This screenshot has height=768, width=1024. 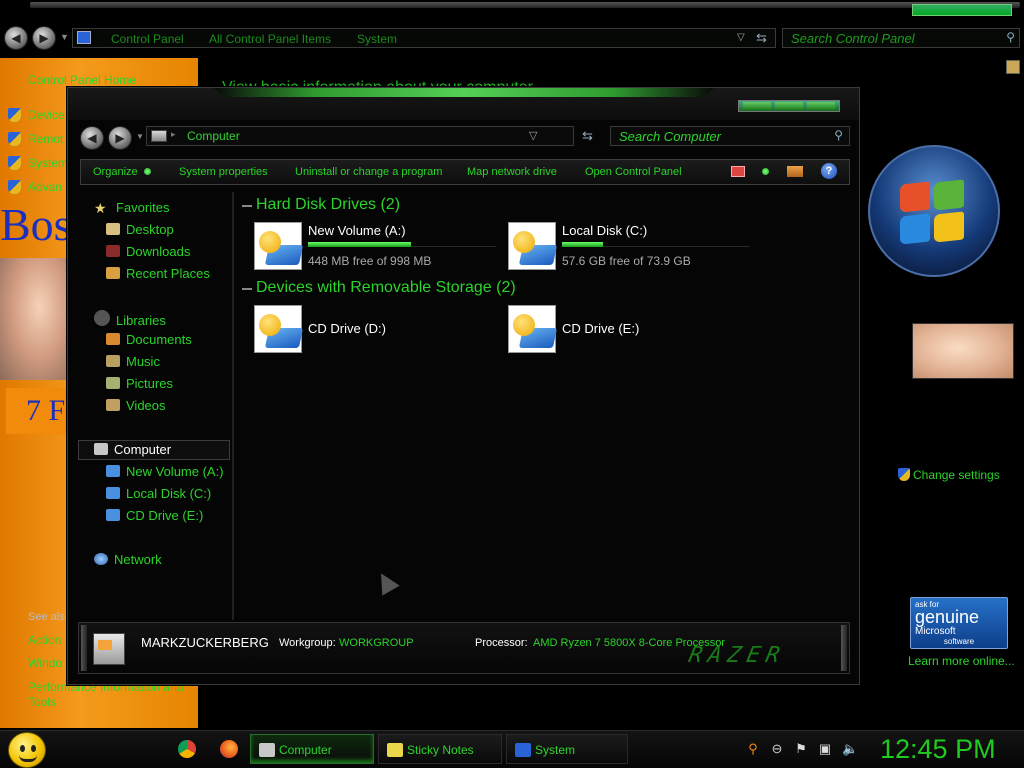 I want to click on taskbar-clock: 12:45 PM, so click(x=938, y=749).